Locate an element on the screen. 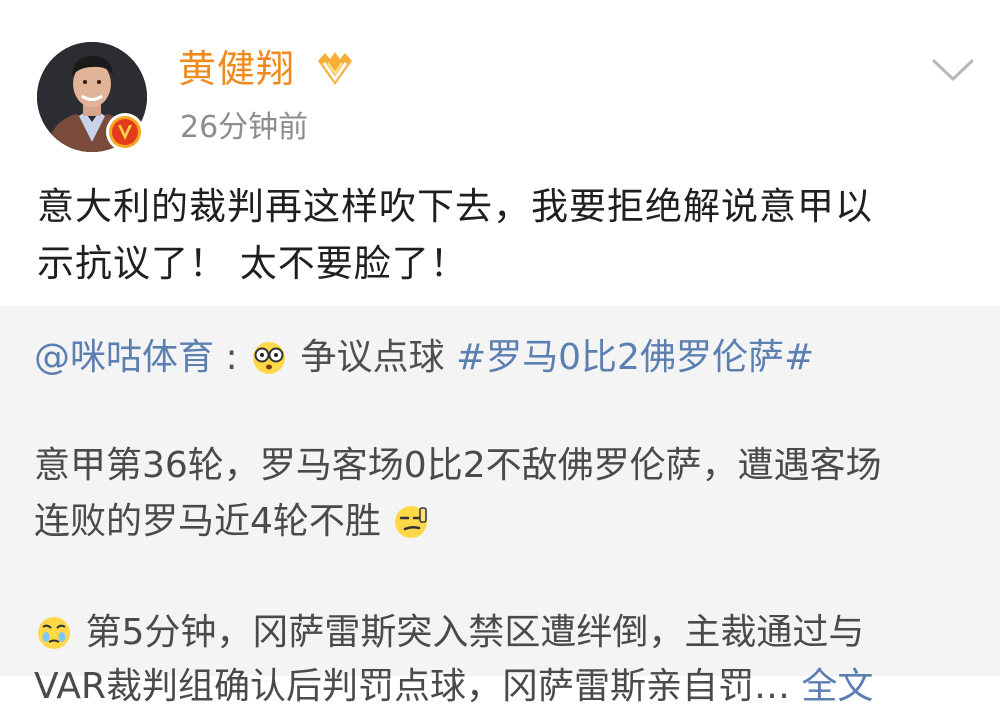 This screenshot has width=1000, height=715. mention-link: @咪咕体育 is located at coordinates (124, 357).